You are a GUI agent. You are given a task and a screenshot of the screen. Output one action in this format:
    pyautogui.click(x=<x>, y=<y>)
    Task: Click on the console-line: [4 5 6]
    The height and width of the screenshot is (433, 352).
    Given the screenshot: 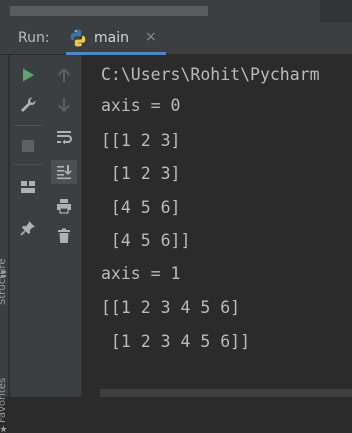 What is the action you would take?
    pyautogui.click(x=141, y=207)
    